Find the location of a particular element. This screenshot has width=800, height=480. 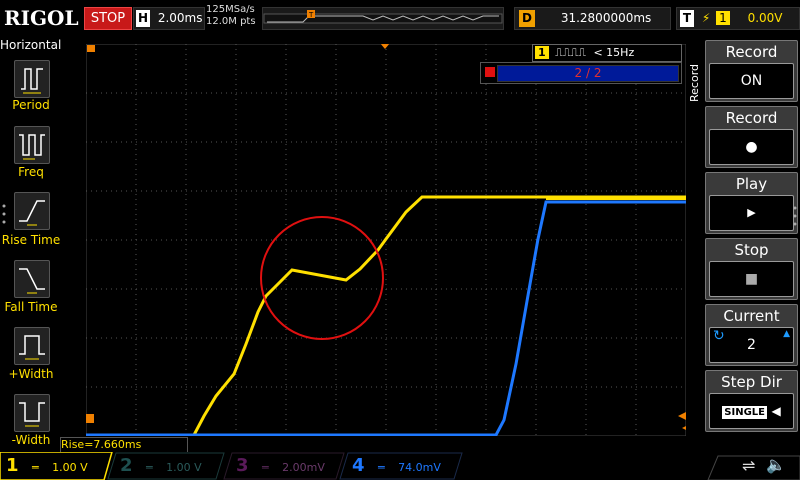

positive-width-icon is located at coordinates (32, 347).